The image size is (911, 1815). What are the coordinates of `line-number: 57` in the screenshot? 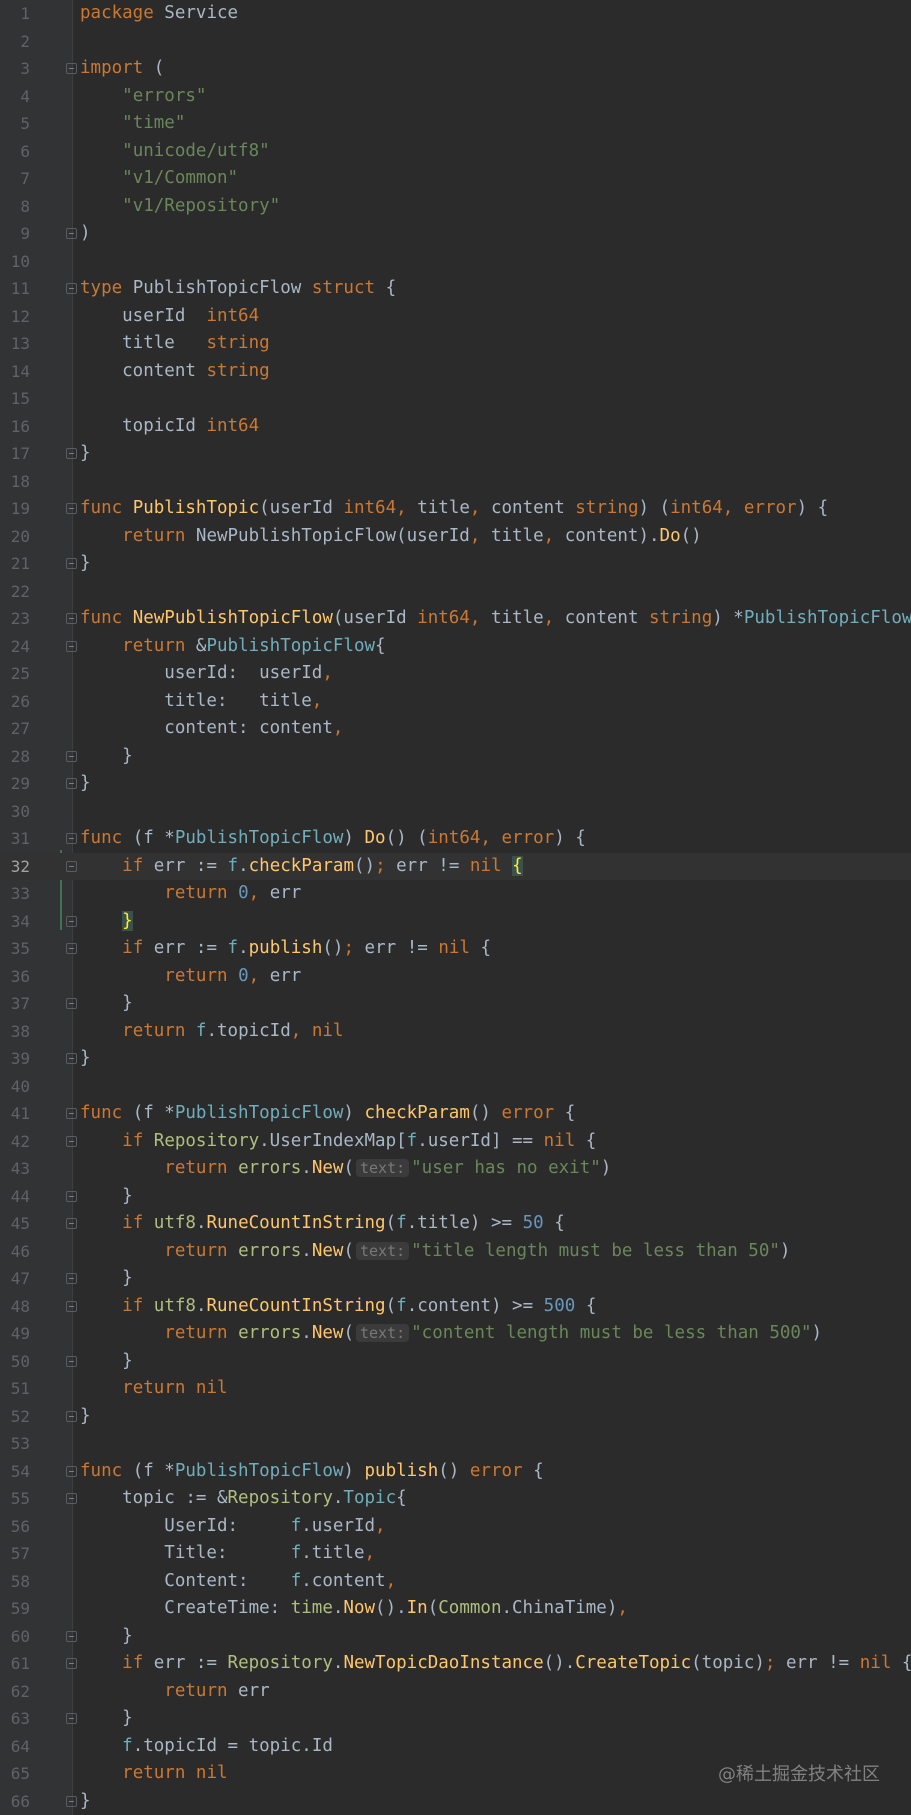 It's located at (15, 1554).